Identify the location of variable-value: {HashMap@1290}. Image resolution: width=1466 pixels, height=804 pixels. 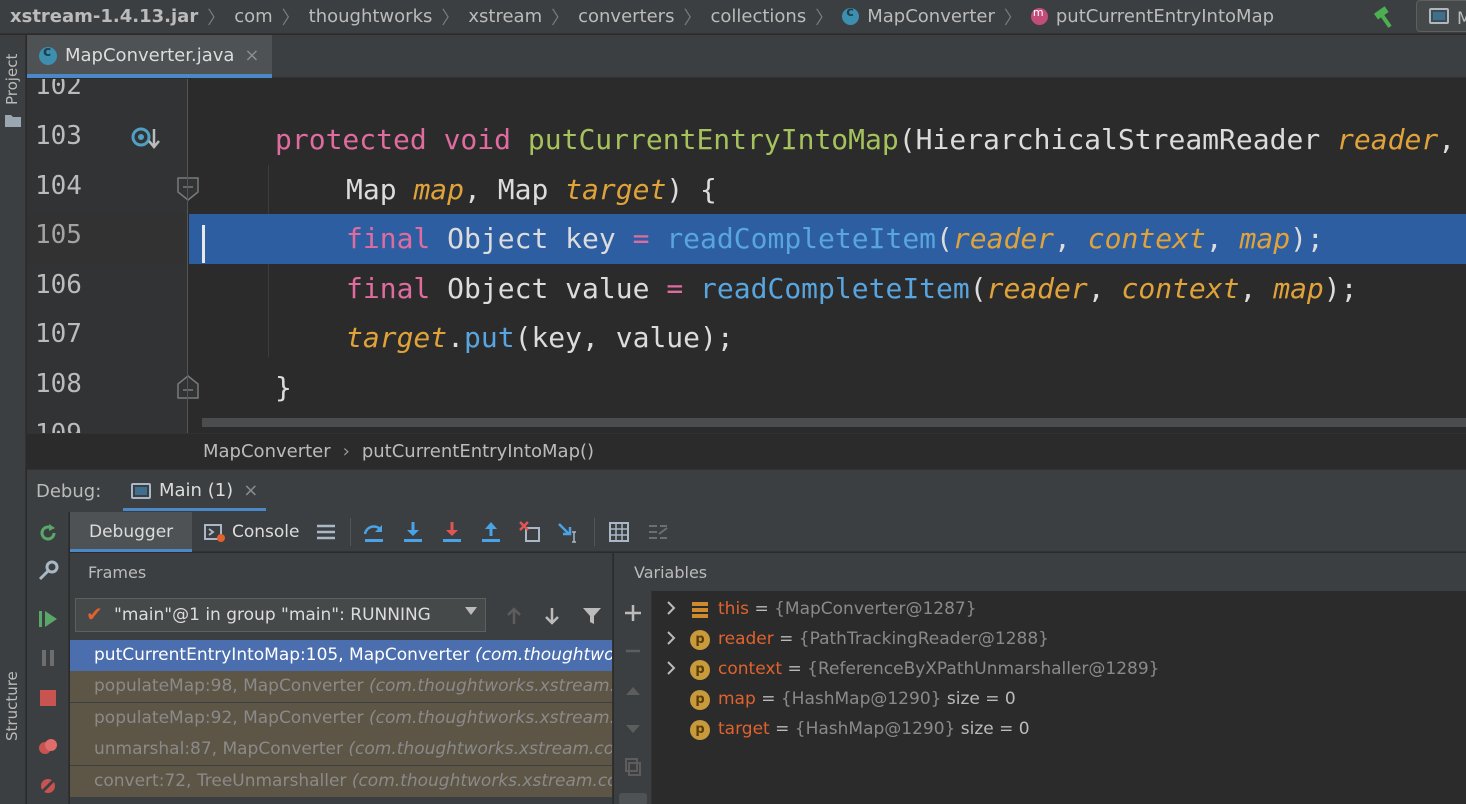
(861, 699).